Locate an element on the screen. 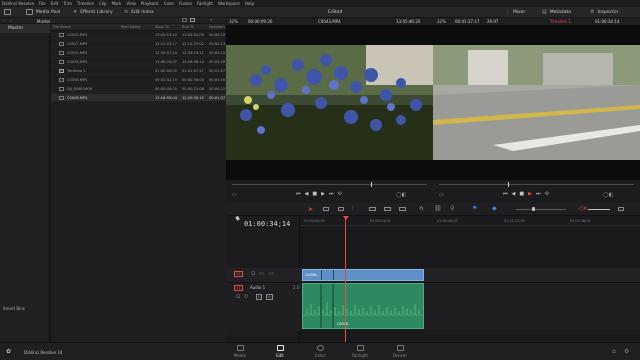  panel-layout-icon is located at coordinates (7, 12).